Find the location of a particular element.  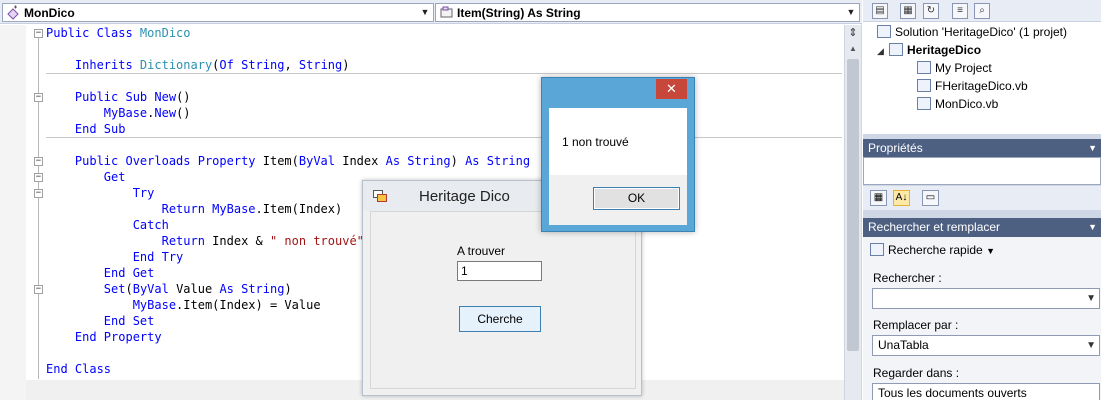

indicator-margin is located at coordinates (13, 212).